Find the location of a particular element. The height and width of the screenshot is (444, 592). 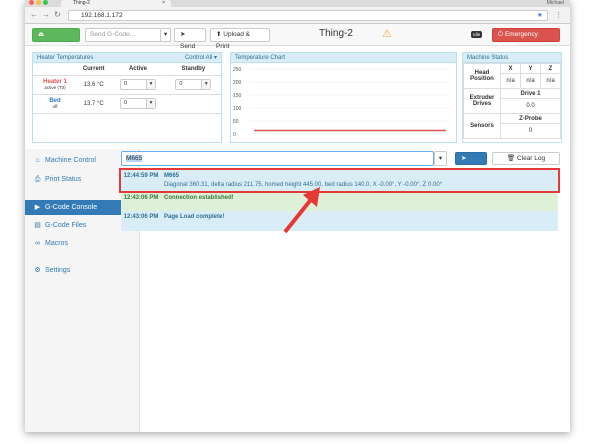

warning-icon: ⚠ is located at coordinates (387, 33).